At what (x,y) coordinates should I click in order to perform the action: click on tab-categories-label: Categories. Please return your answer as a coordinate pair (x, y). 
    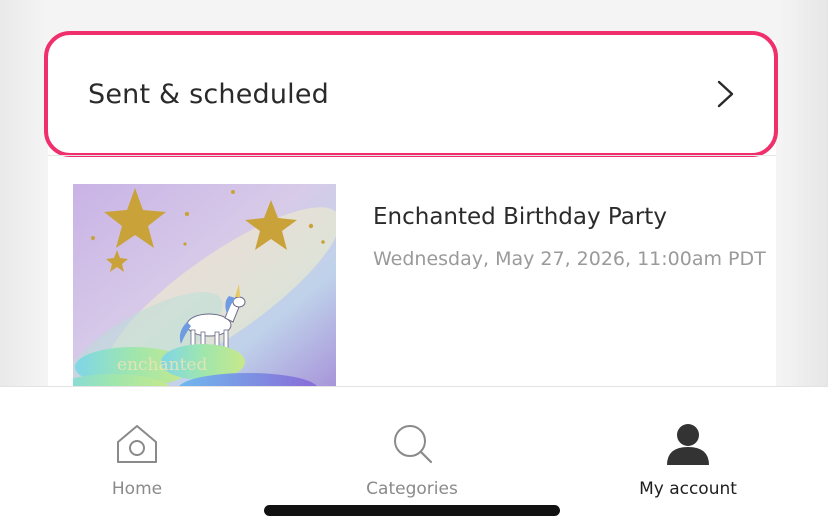
    Looking at the image, I should click on (412, 489).